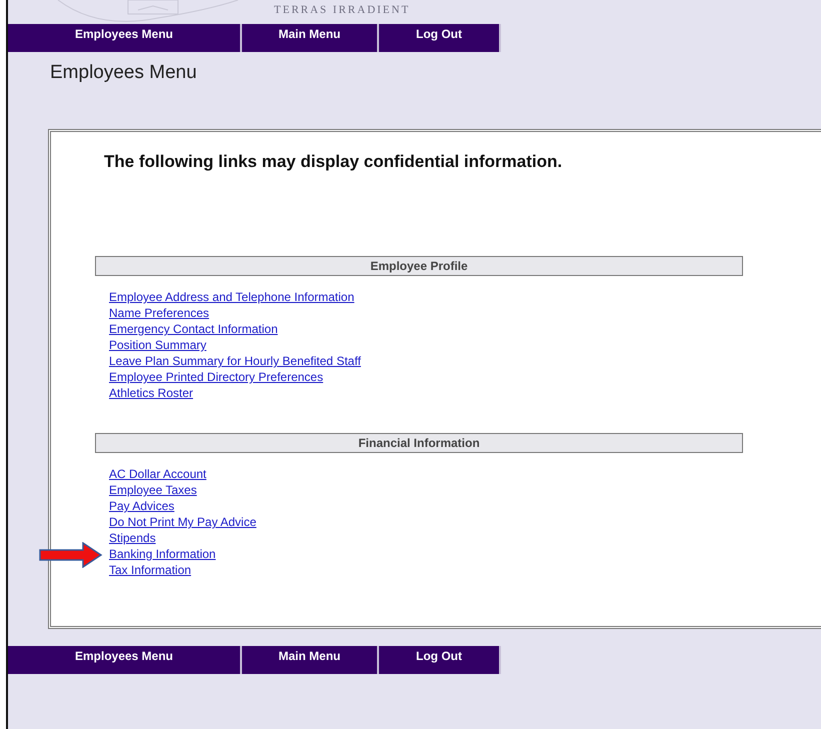  What do you see at coordinates (419, 443) in the screenshot?
I see `section-header: Financial Information` at bounding box center [419, 443].